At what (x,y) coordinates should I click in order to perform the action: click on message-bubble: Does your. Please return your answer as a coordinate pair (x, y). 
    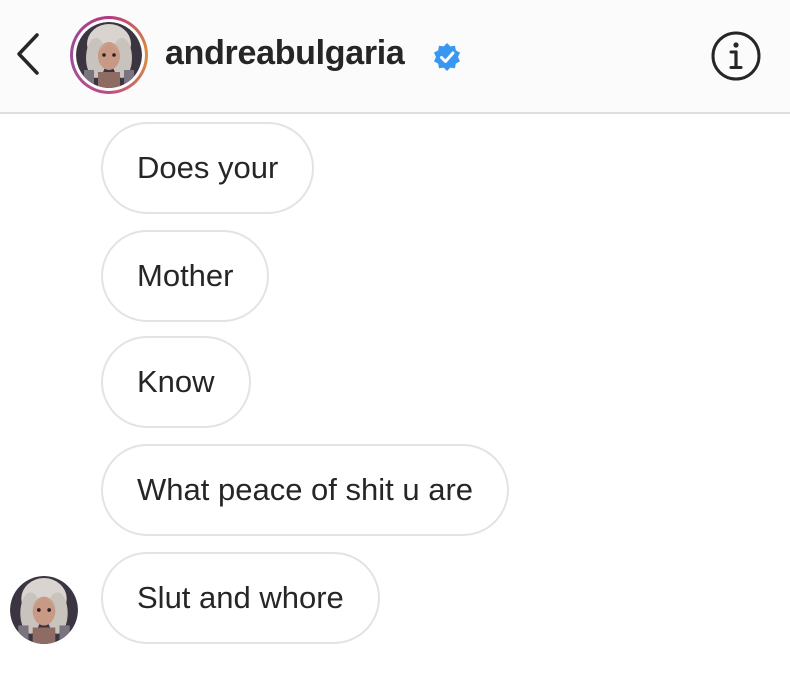
    Looking at the image, I should click on (208, 168).